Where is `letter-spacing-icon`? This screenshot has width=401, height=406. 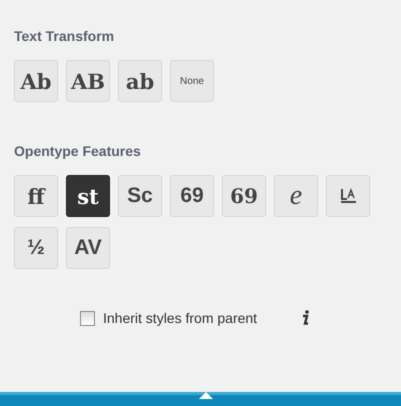 letter-spacing-icon is located at coordinates (348, 196).